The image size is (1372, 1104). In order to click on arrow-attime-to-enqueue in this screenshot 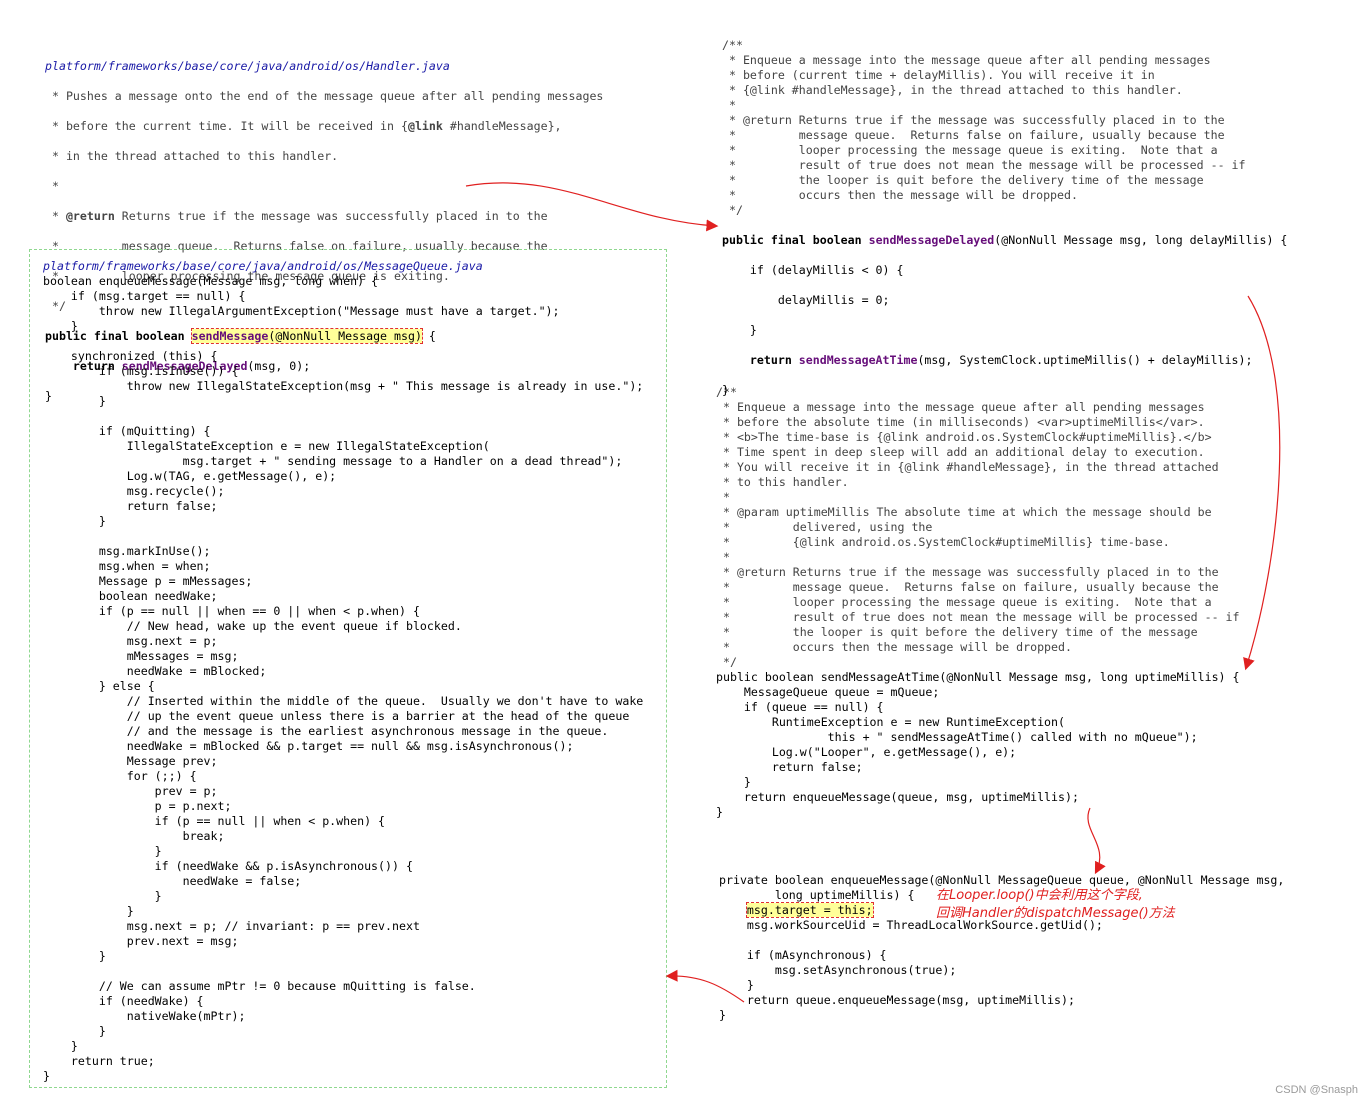, I will do `click(1096, 841)`.